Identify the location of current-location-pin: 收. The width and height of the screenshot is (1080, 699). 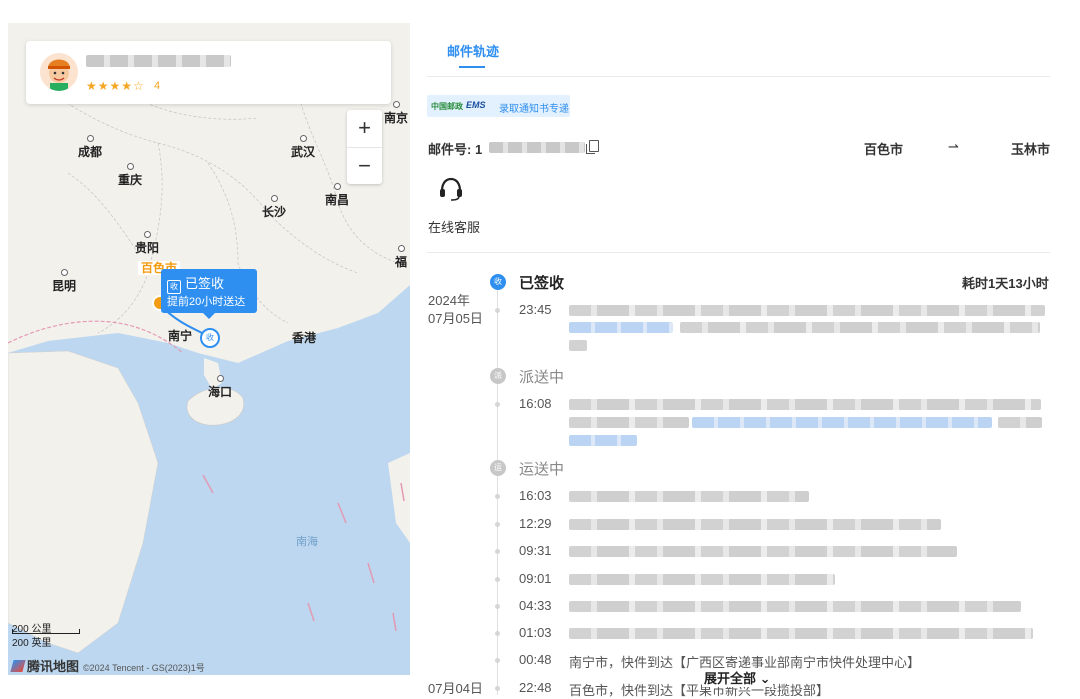
(210, 338).